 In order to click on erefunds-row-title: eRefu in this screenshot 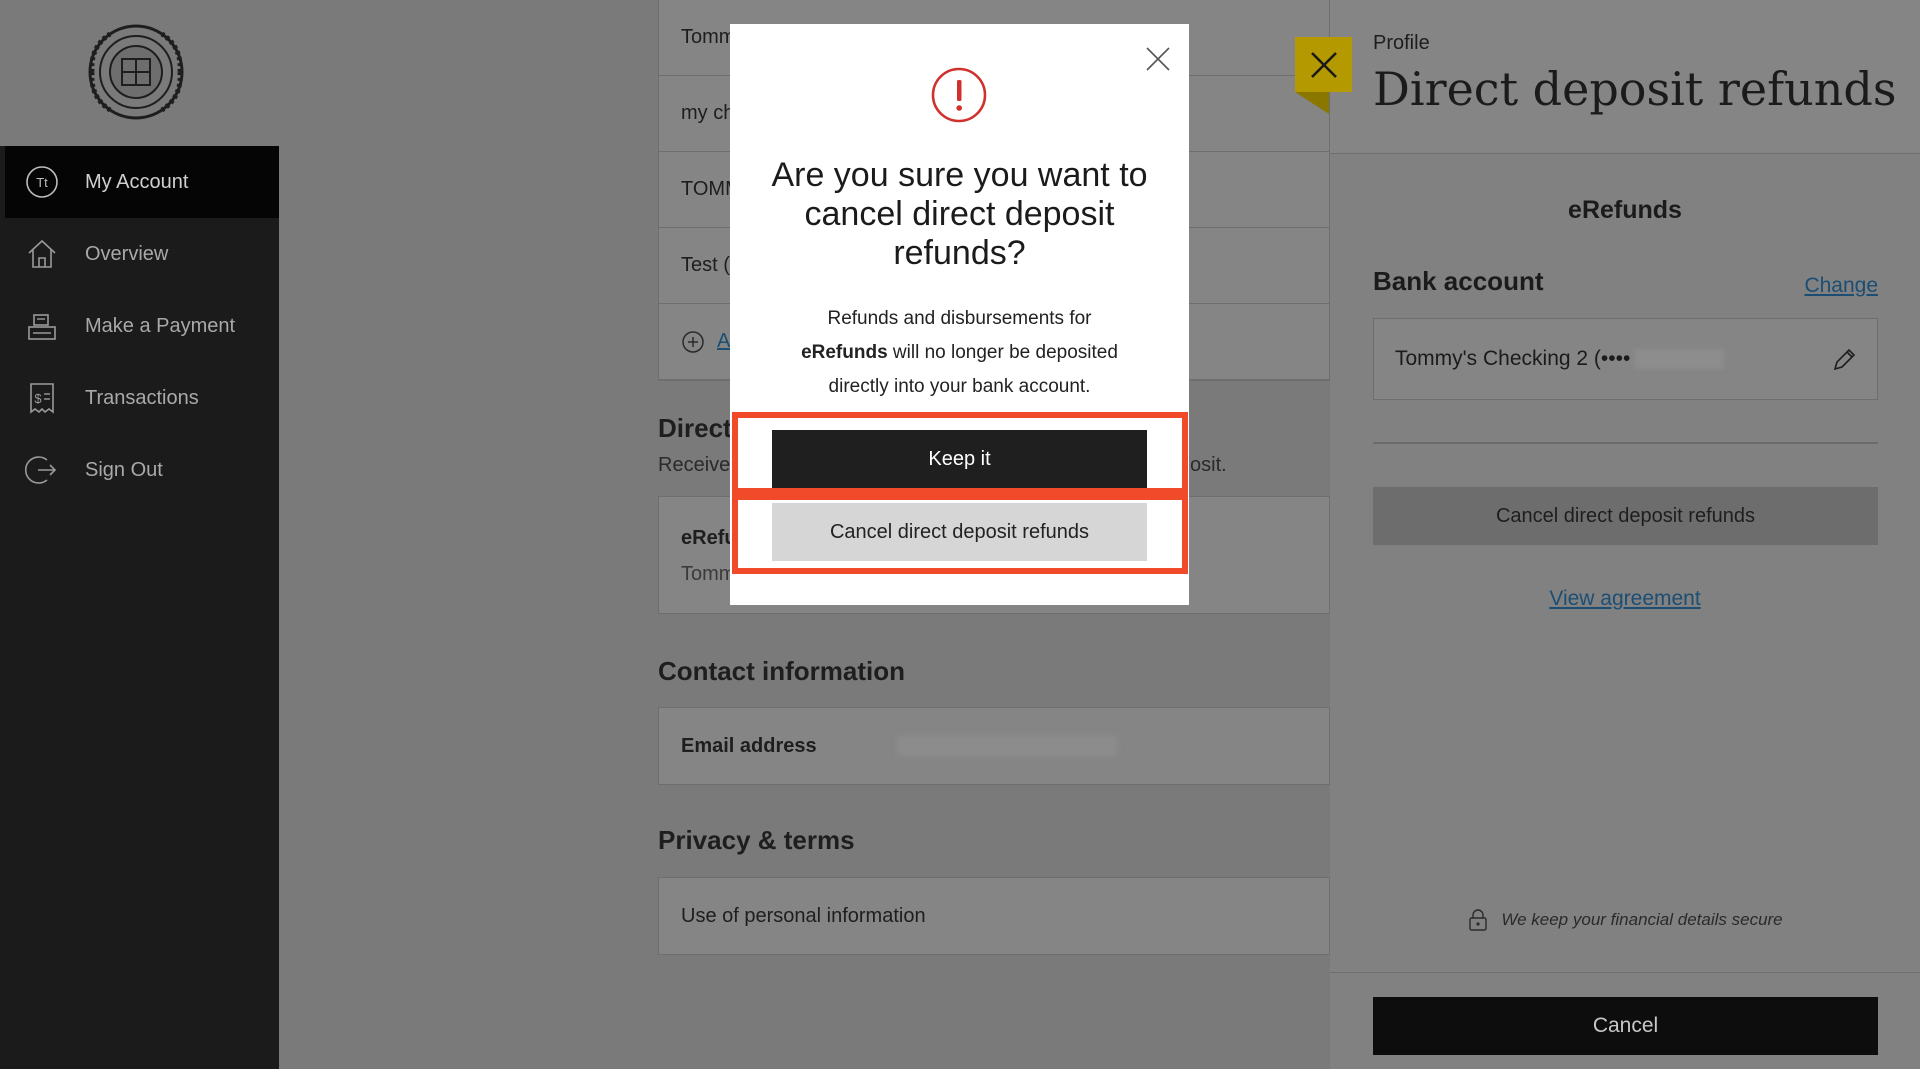, I will do `click(709, 538)`.